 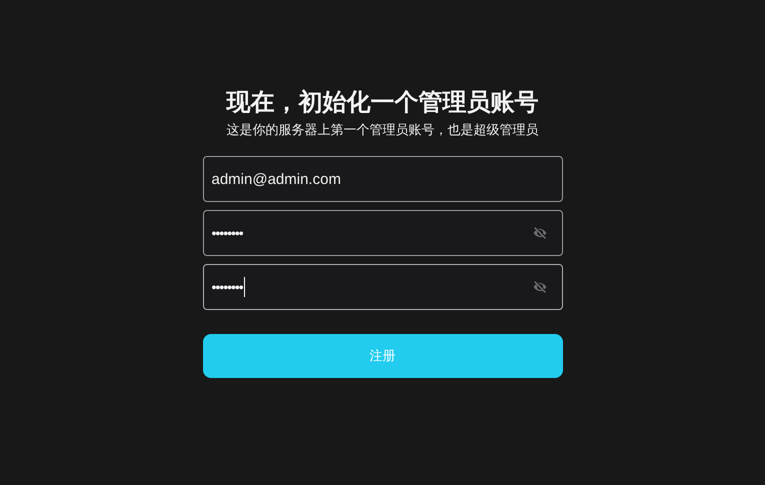 I want to click on input-field: admin@admin.com, so click(x=382, y=179).